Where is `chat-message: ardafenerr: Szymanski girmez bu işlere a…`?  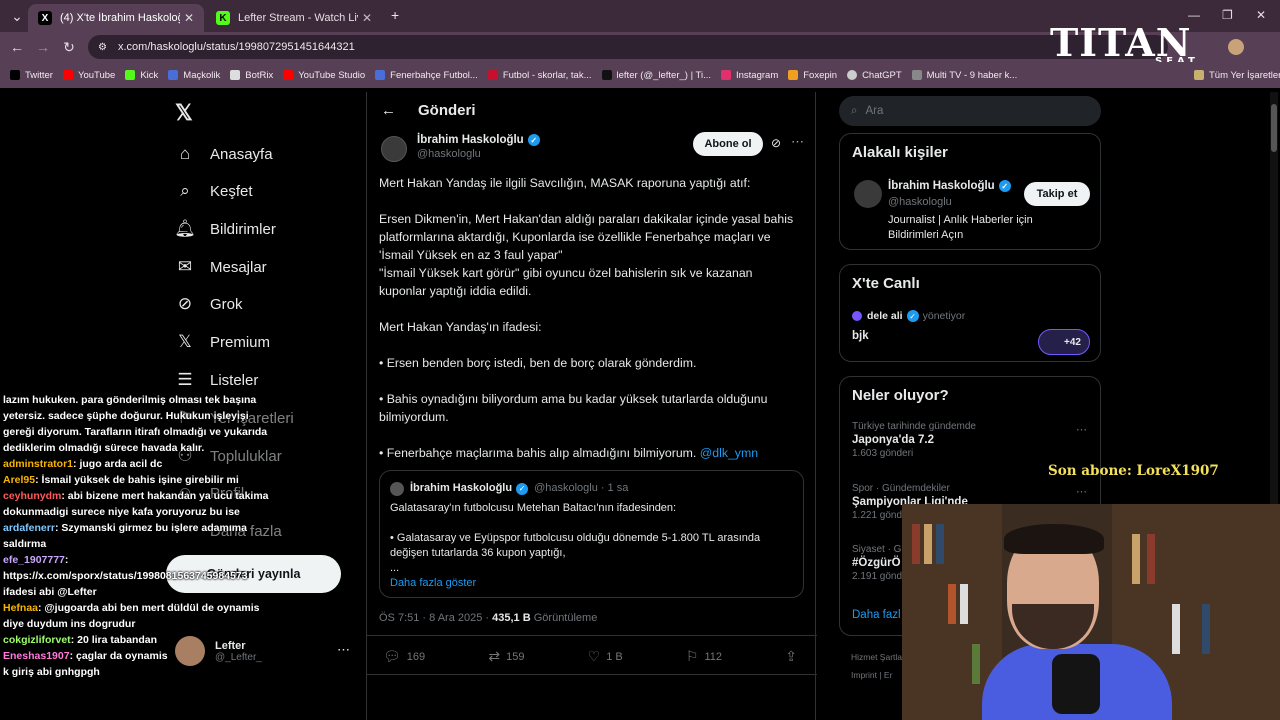 chat-message: ardafenerr: Szymanski girmez bu işlere a… is located at coordinates (125, 536).